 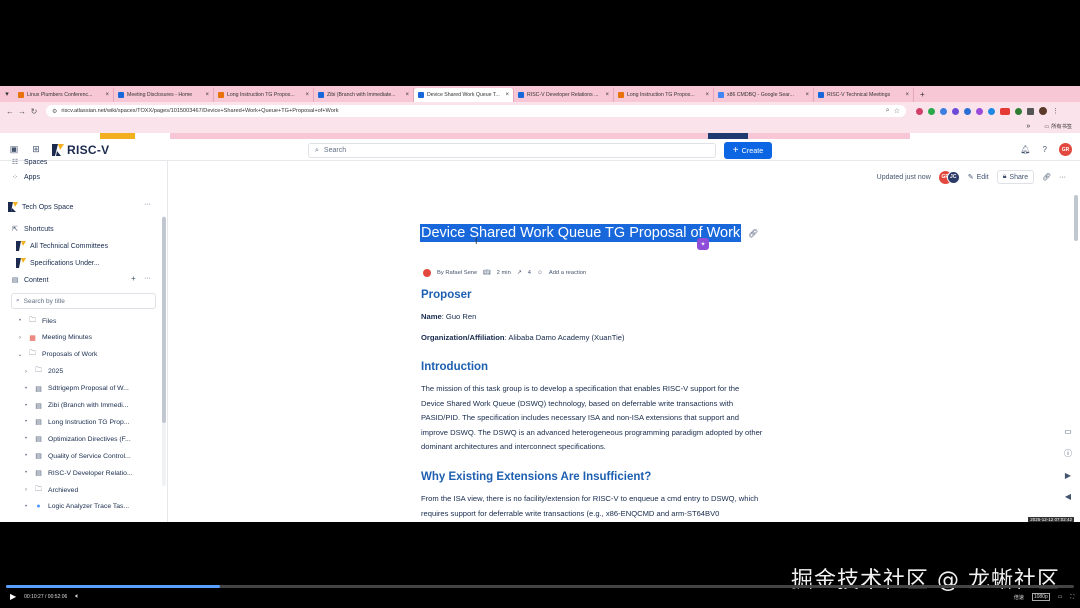 What do you see at coordinates (29, 280) in the screenshot?
I see `sidebar-item-content: ▤ Content` at bounding box center [29, 280].